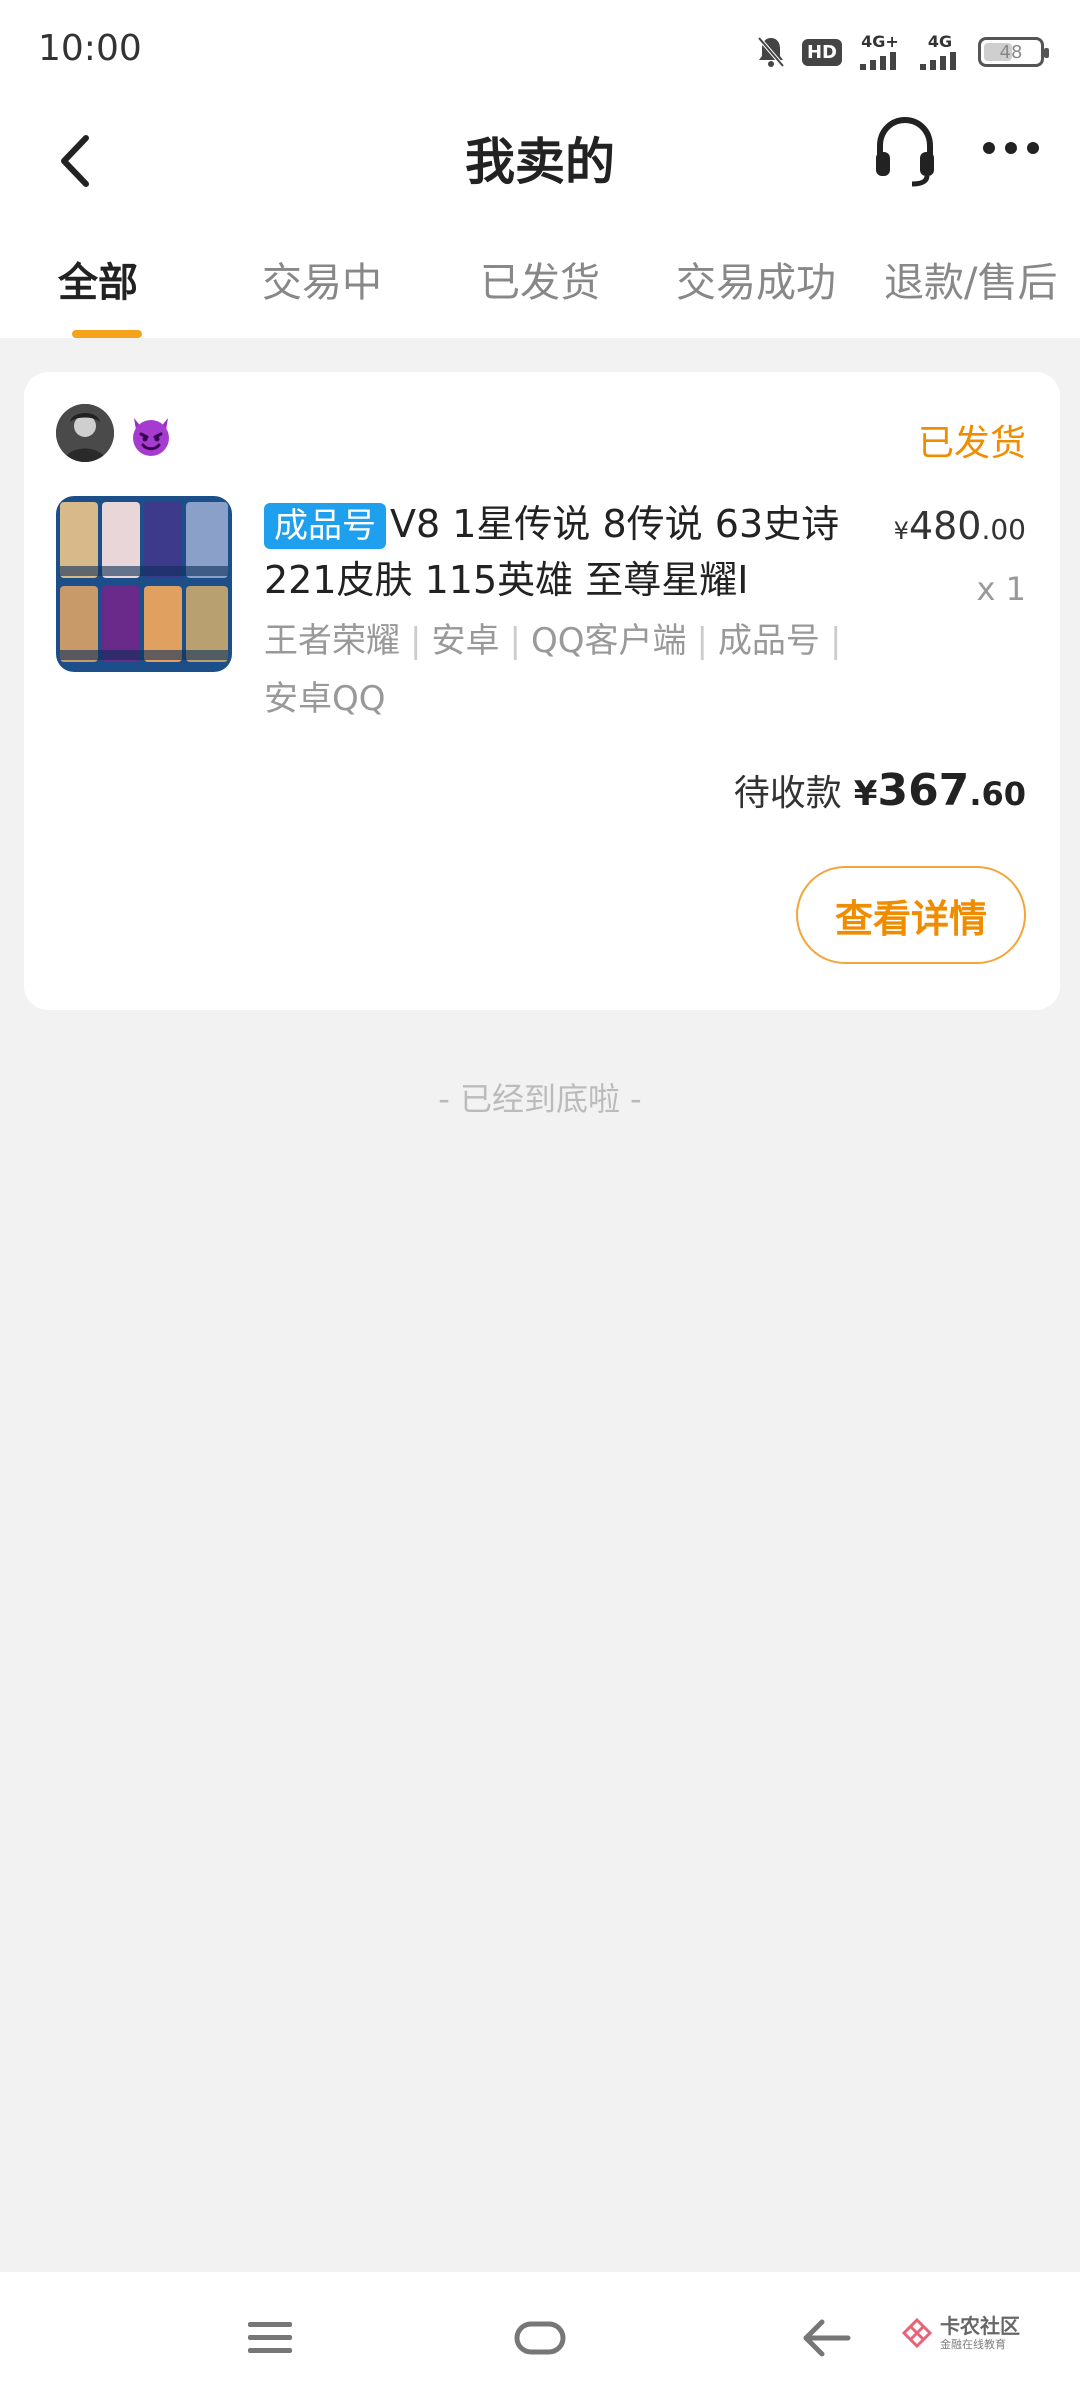 The height and width of the screenshot is (2400, 1080). What do you see at coordinates (1001, 589) in the screenshot?
I see `quantity: x 1` at bounding box center [1001, 589].